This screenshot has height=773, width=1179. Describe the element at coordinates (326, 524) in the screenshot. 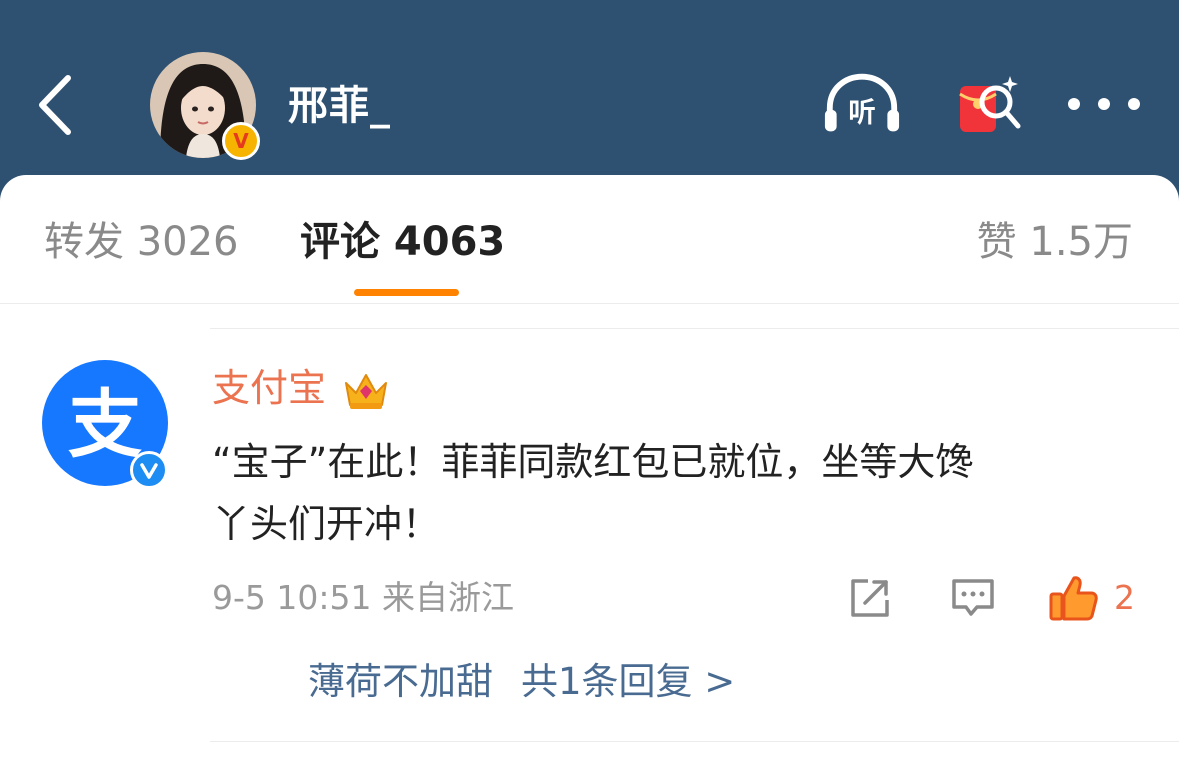

I see `comment-text-line: 丫头们开冲！` at that location.